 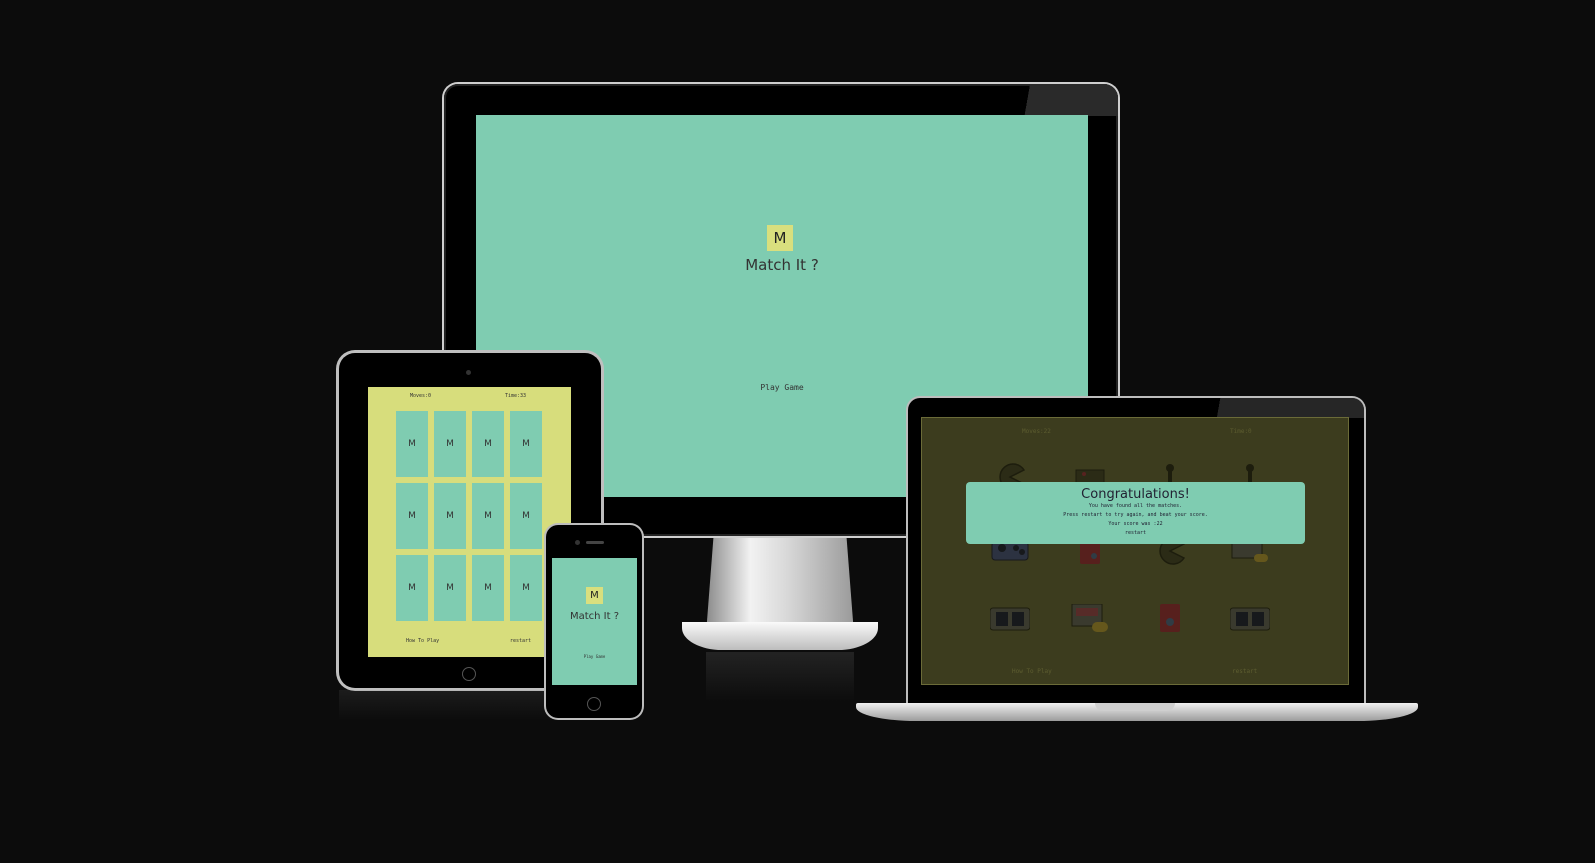 What do you see at coordinates (1276, 408) in the screenshot?
I see `laptop-glare` at bounding box center [1276, 408].